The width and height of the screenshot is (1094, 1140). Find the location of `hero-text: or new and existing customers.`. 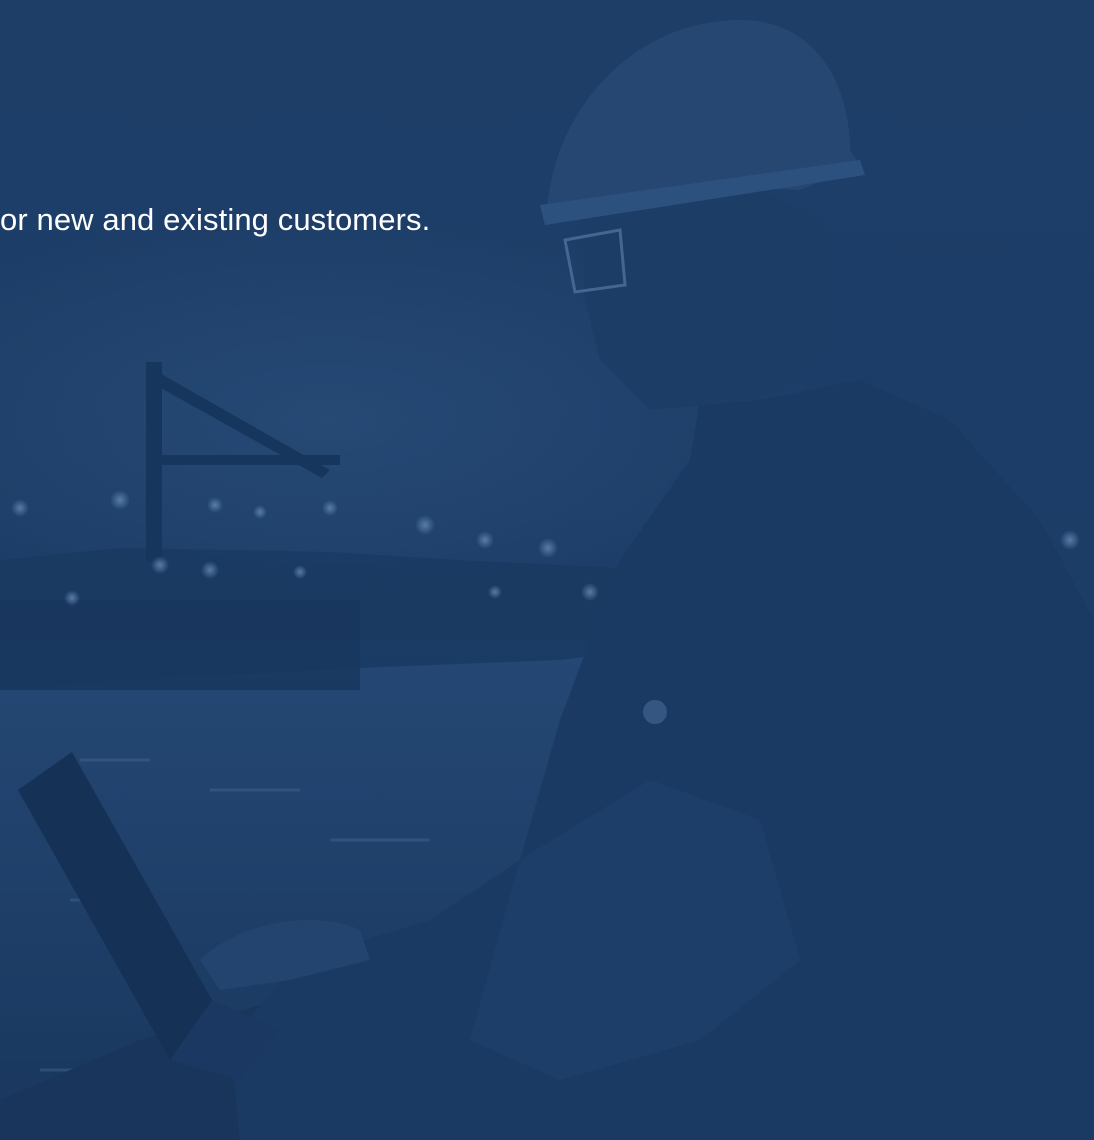

hero-text: or new and existing customers. is located at coordinates (215, 219).